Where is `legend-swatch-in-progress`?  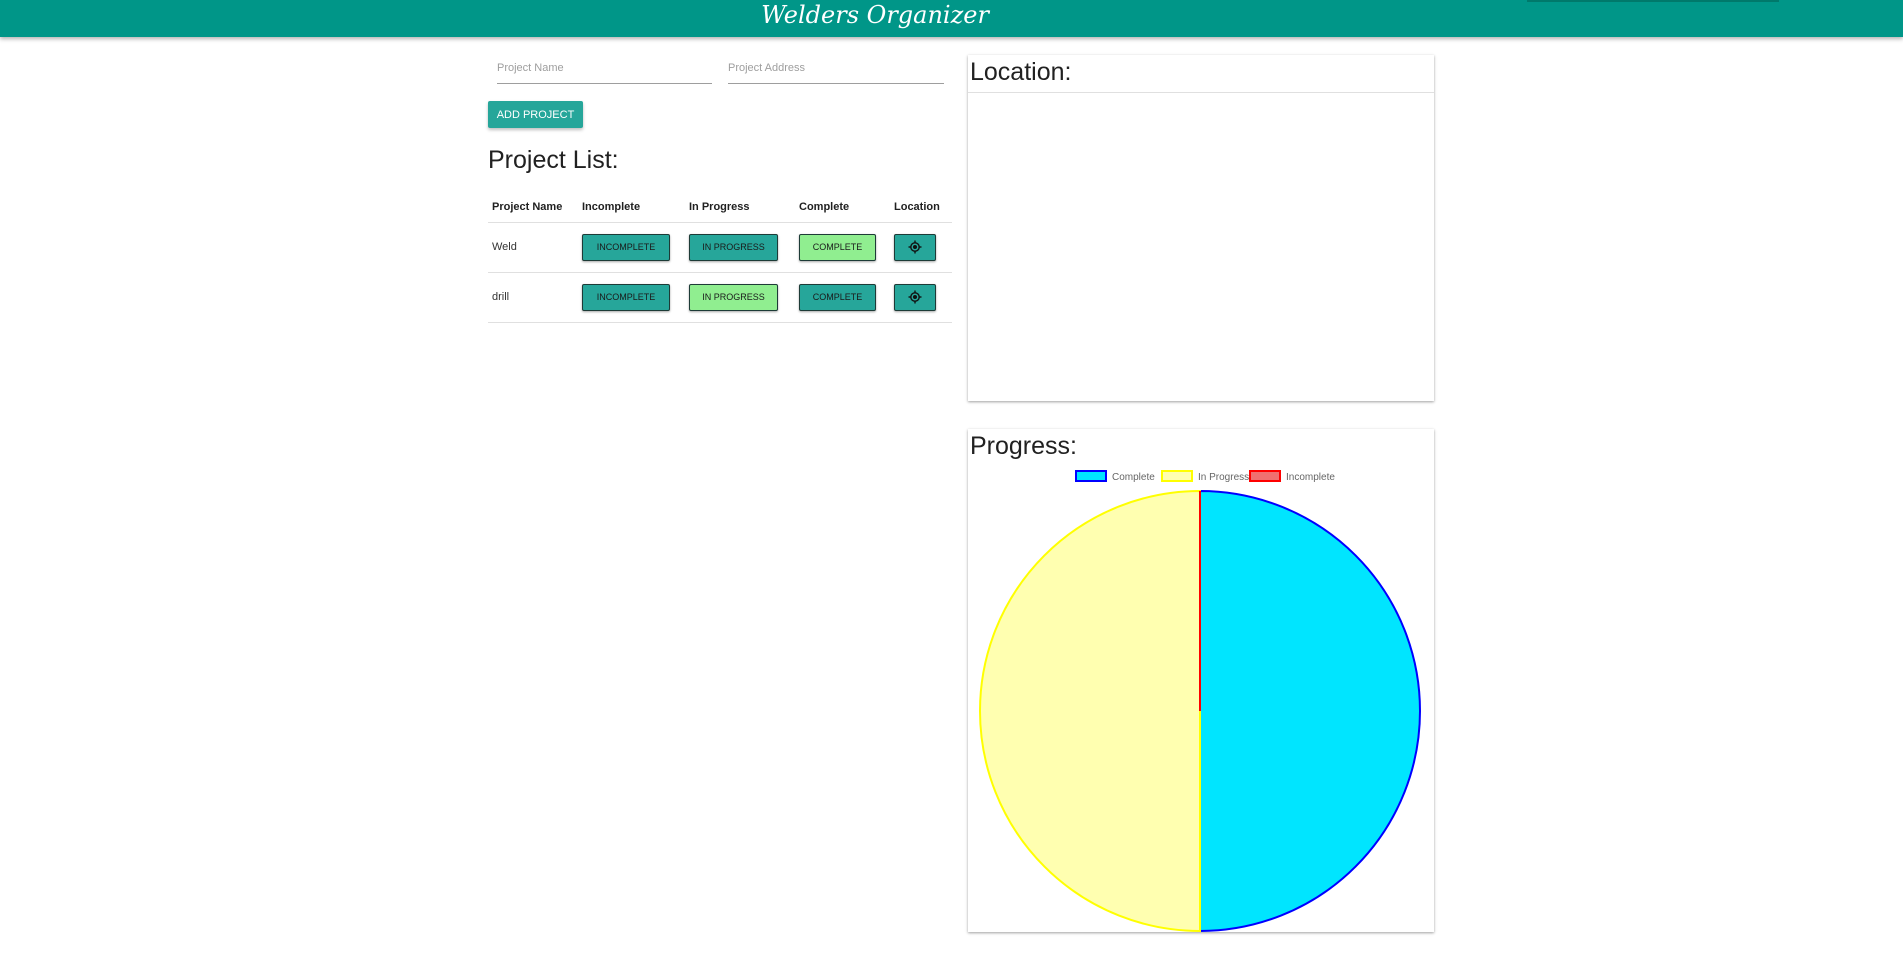 legend-swatch-in-progress is located at coordinates (1177, 476).